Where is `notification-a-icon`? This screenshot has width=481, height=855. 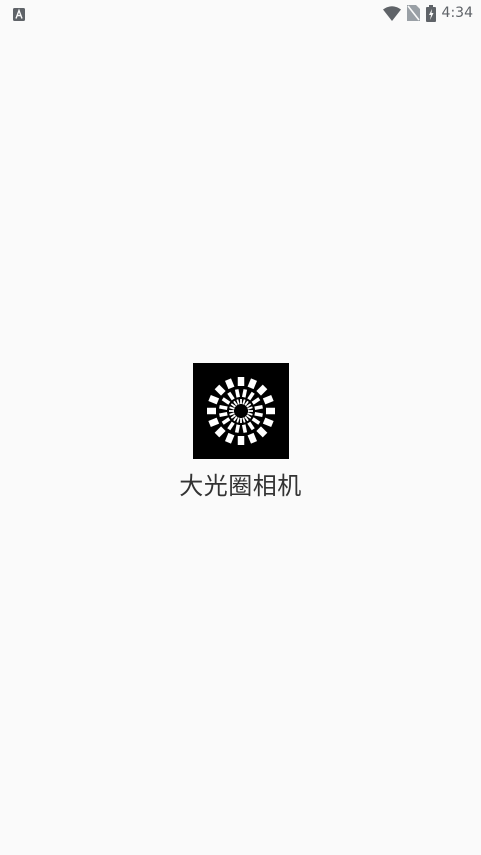 notification-a-icon is located at coordinates (19, 14).